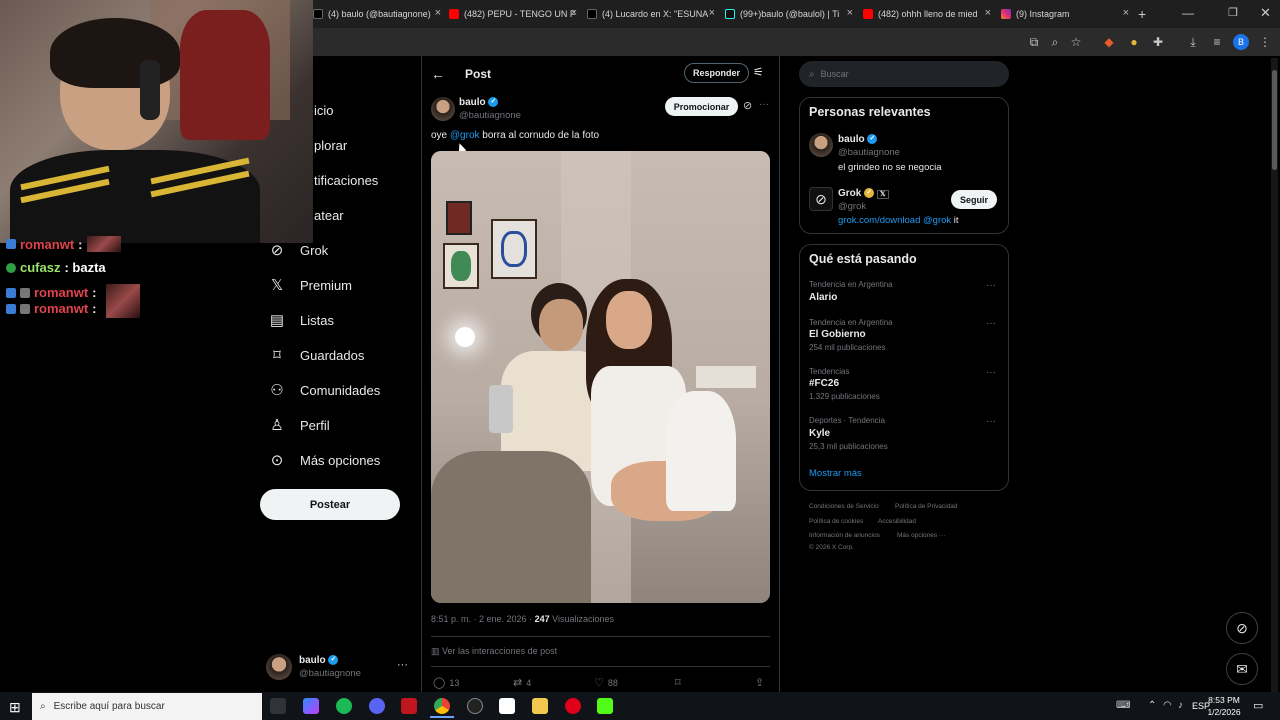  Describe the element at coordinates (329, 215) in the screenshot. I see `nav-messages: atear` at that location.